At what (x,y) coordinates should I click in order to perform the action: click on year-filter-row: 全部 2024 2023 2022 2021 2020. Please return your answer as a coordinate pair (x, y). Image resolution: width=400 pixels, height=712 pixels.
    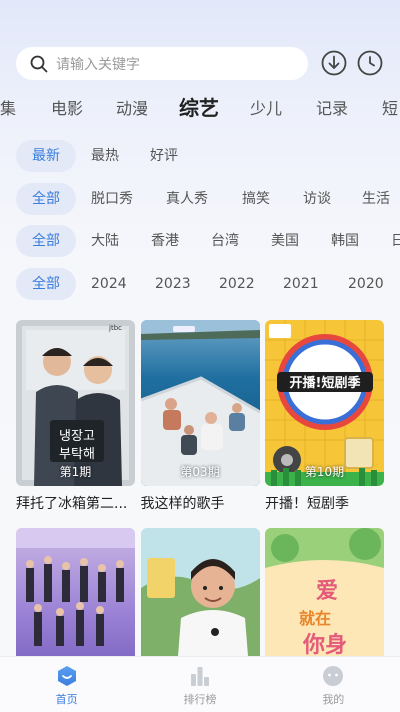
    Looking at the image, I should click on (200, 284).